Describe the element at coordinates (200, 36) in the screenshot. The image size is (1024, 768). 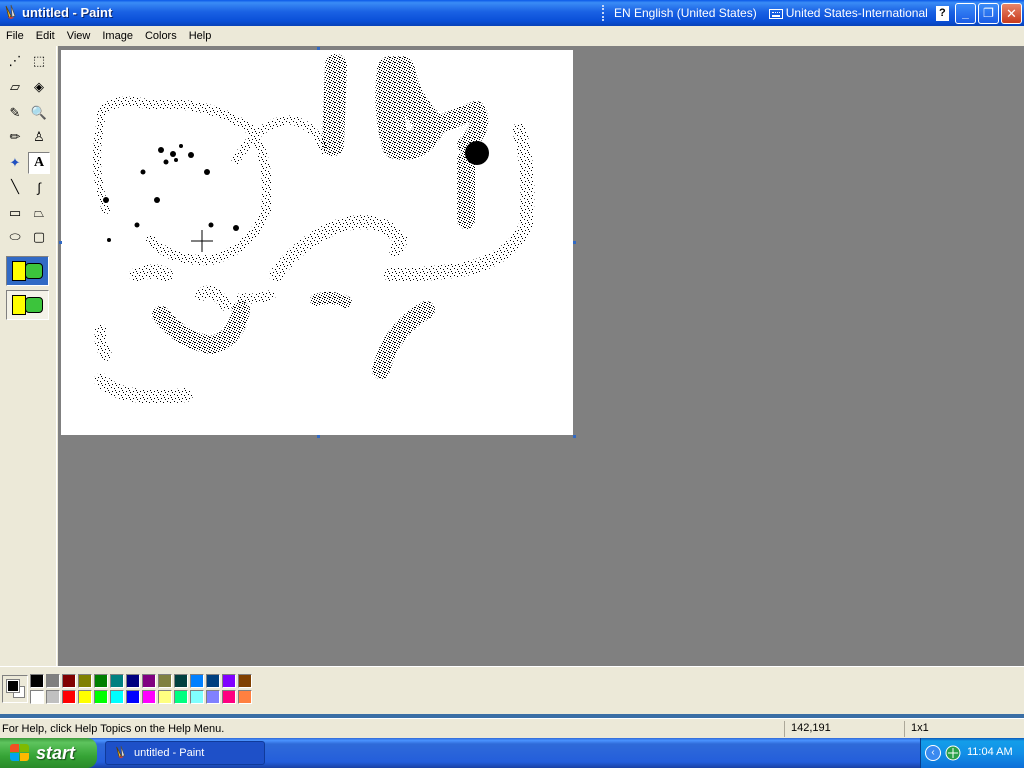
I see `menu-help: Help` at that location.